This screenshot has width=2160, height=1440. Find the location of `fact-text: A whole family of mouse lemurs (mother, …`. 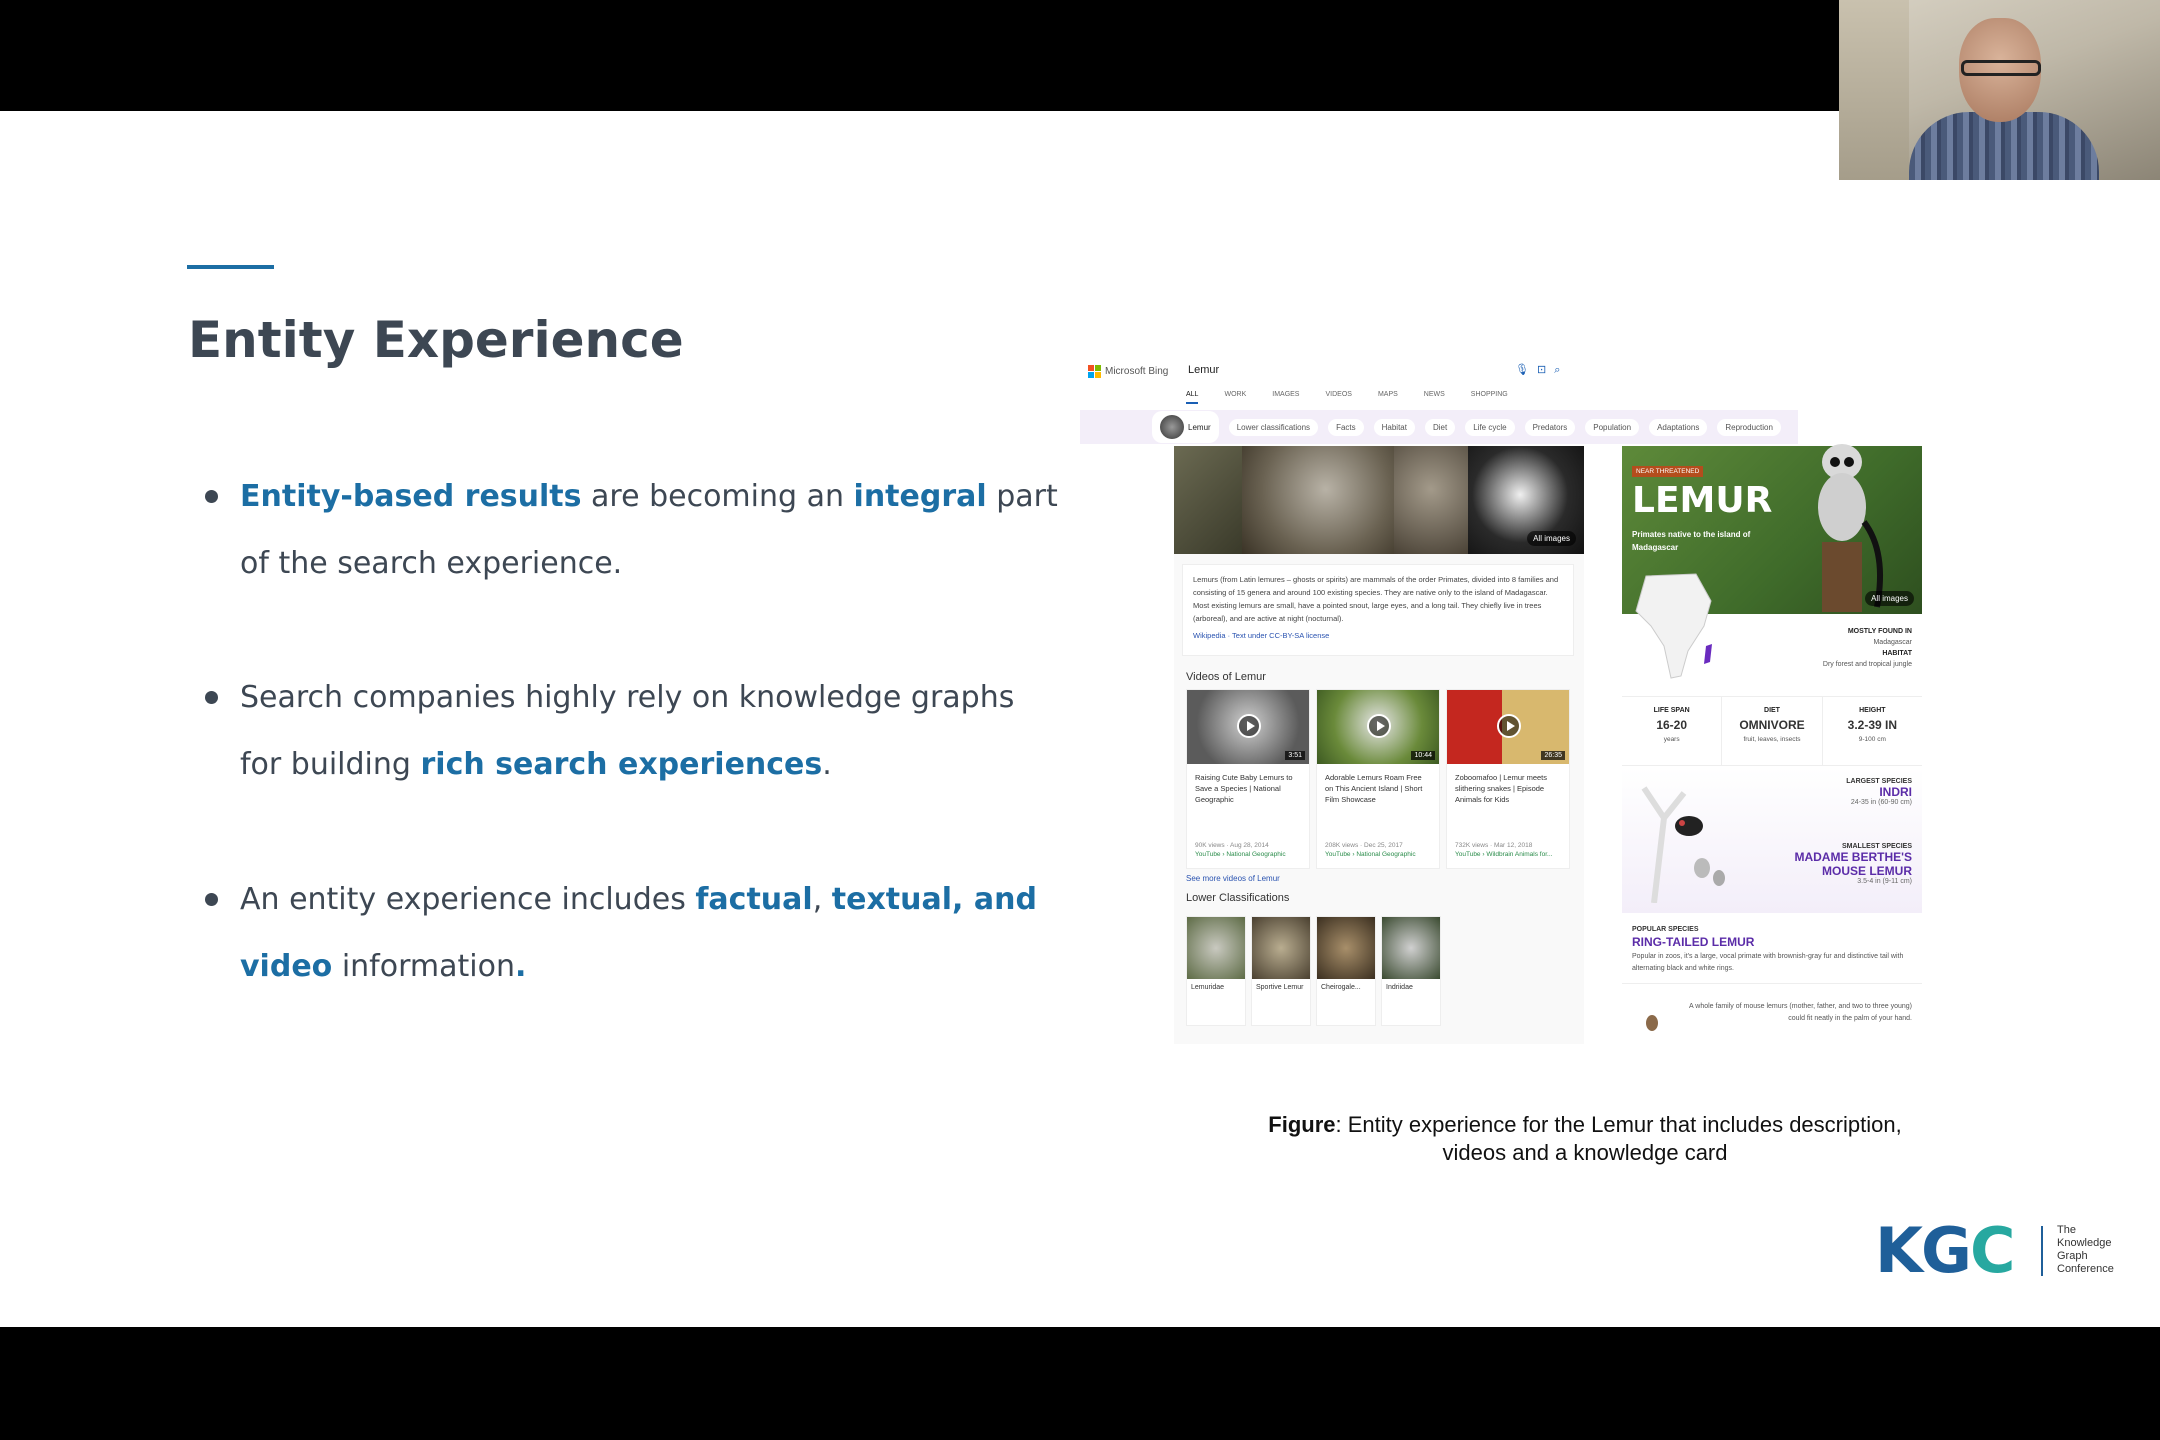

fact-text: A whole family of mouse lemurs (mother, … is located at coordinates (1800, 1012).